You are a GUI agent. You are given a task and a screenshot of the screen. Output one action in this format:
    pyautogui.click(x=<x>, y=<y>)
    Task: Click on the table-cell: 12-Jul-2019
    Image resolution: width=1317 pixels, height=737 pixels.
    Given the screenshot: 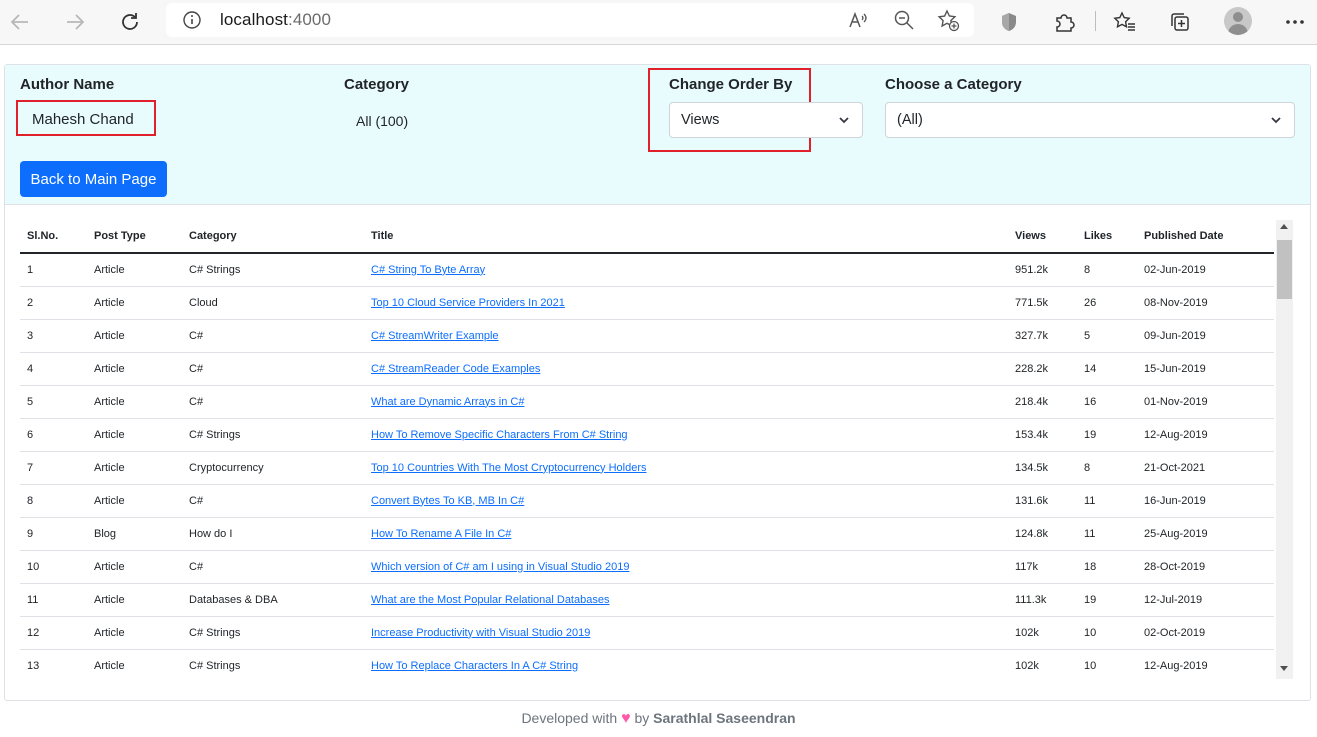 What is the action you would take?
    pyautogui.click(x=1205, y=600)
    